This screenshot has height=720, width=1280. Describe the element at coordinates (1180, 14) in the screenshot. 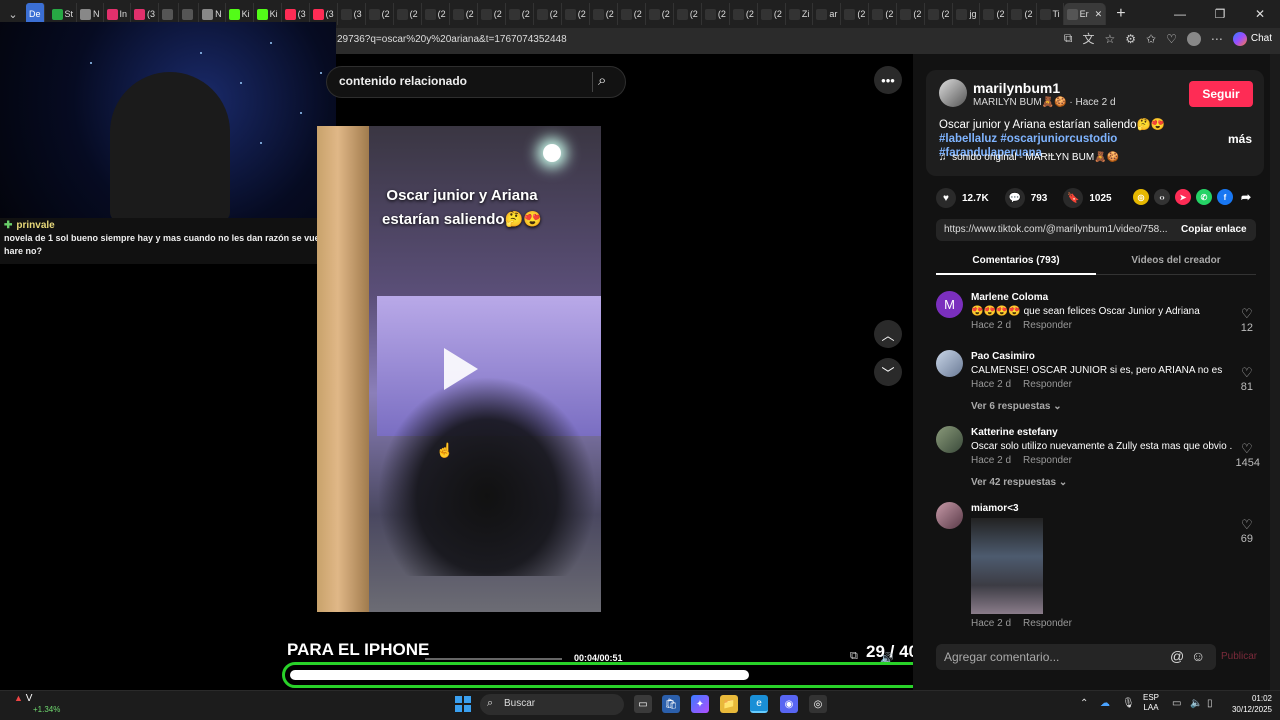

I see `minimize-icon: —` at that location.